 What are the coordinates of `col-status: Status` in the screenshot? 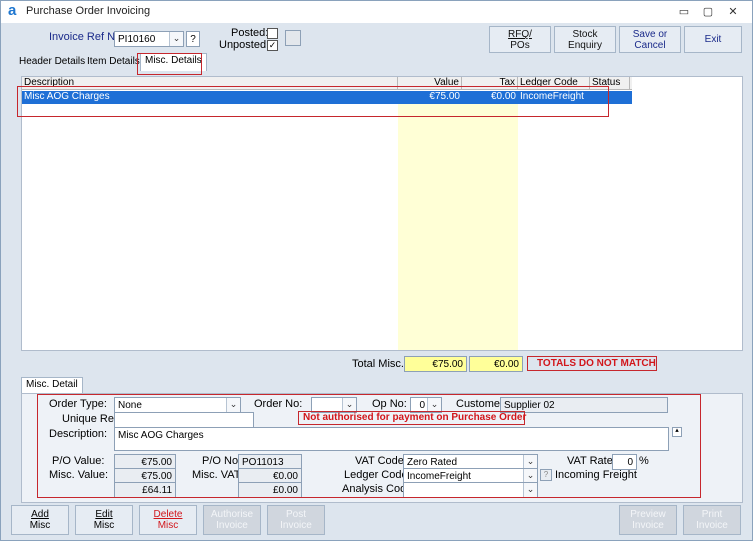 It's located at (610, 83).